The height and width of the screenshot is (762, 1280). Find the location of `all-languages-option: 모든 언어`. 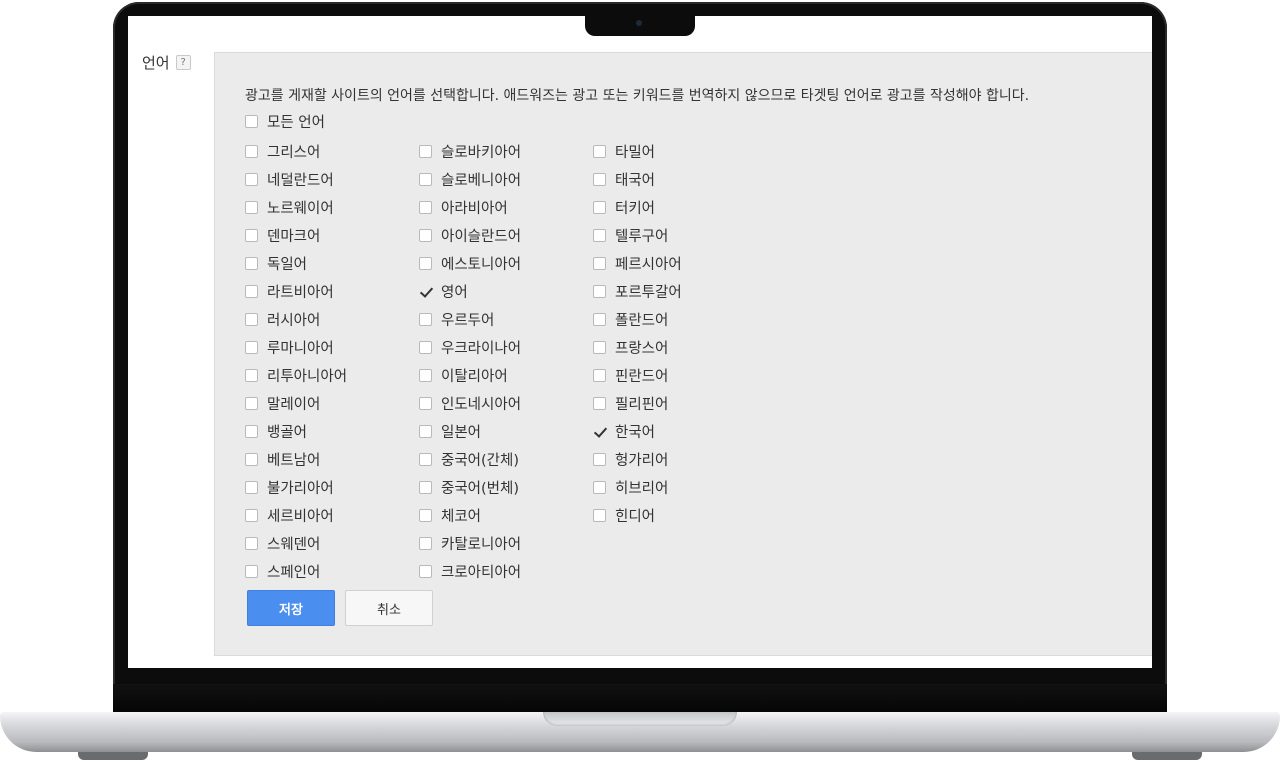

all-languages-option: 모든 언어 is located at coordinates (285, 121).